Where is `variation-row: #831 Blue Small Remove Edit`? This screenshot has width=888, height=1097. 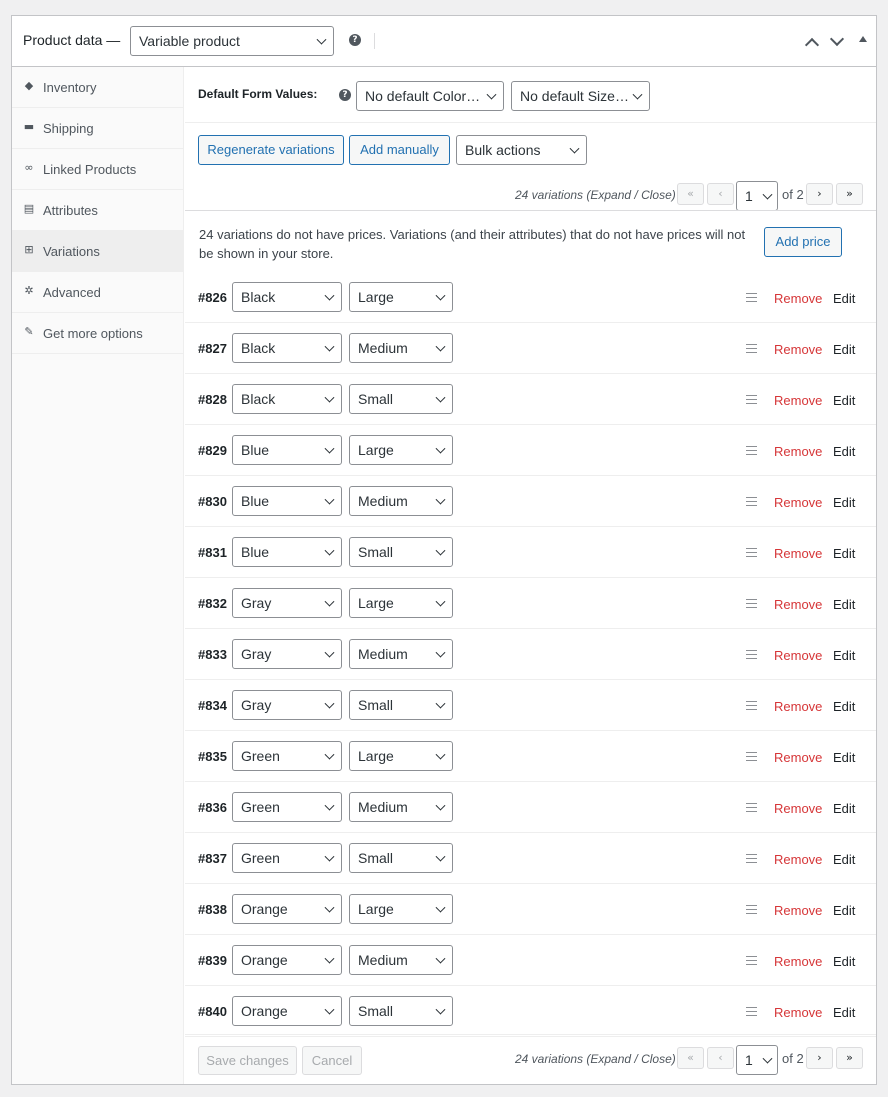
variation-row: #831 Blue Small Remove Edit is located at coordinates (530, 552).